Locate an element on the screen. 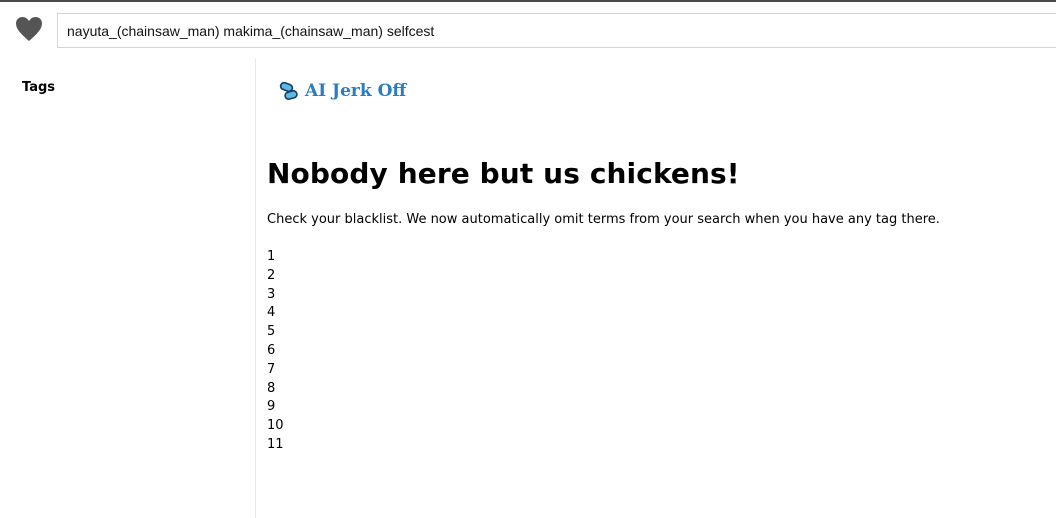 This screenshot has height=518, width=1056. page-link: 8 is located at coordinates (275, 389).